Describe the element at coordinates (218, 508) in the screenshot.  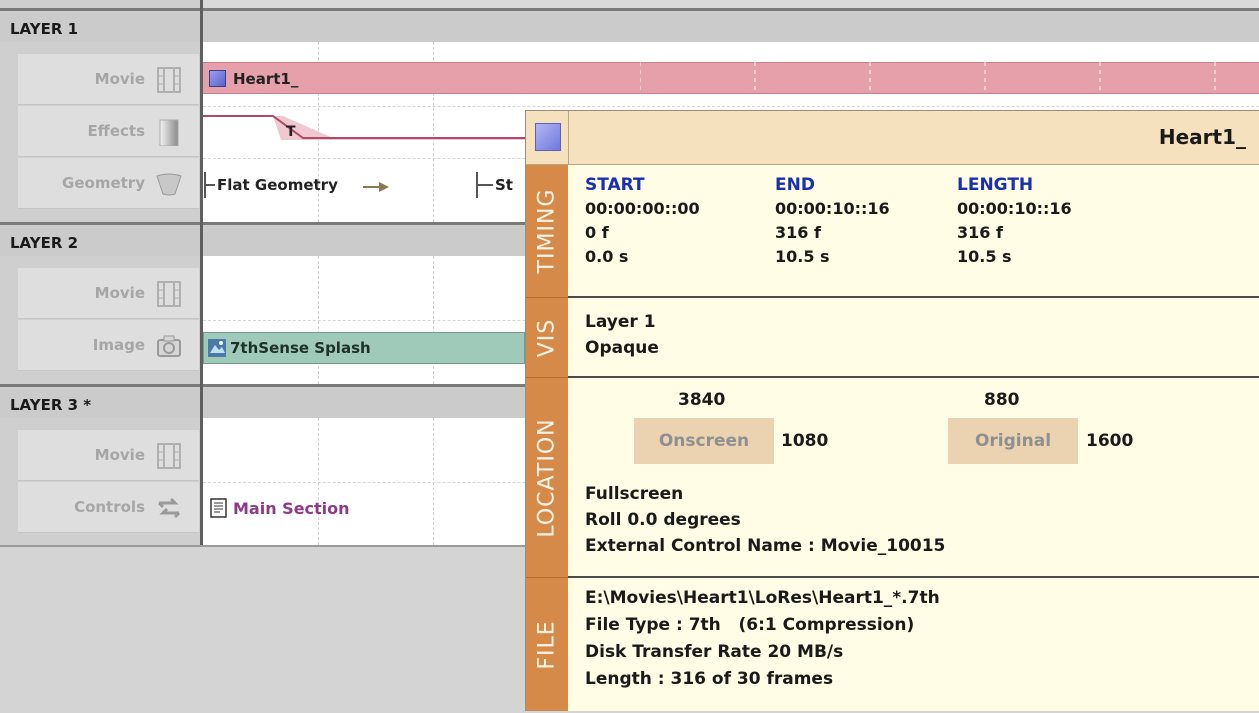
I see `document-icon` at that location.